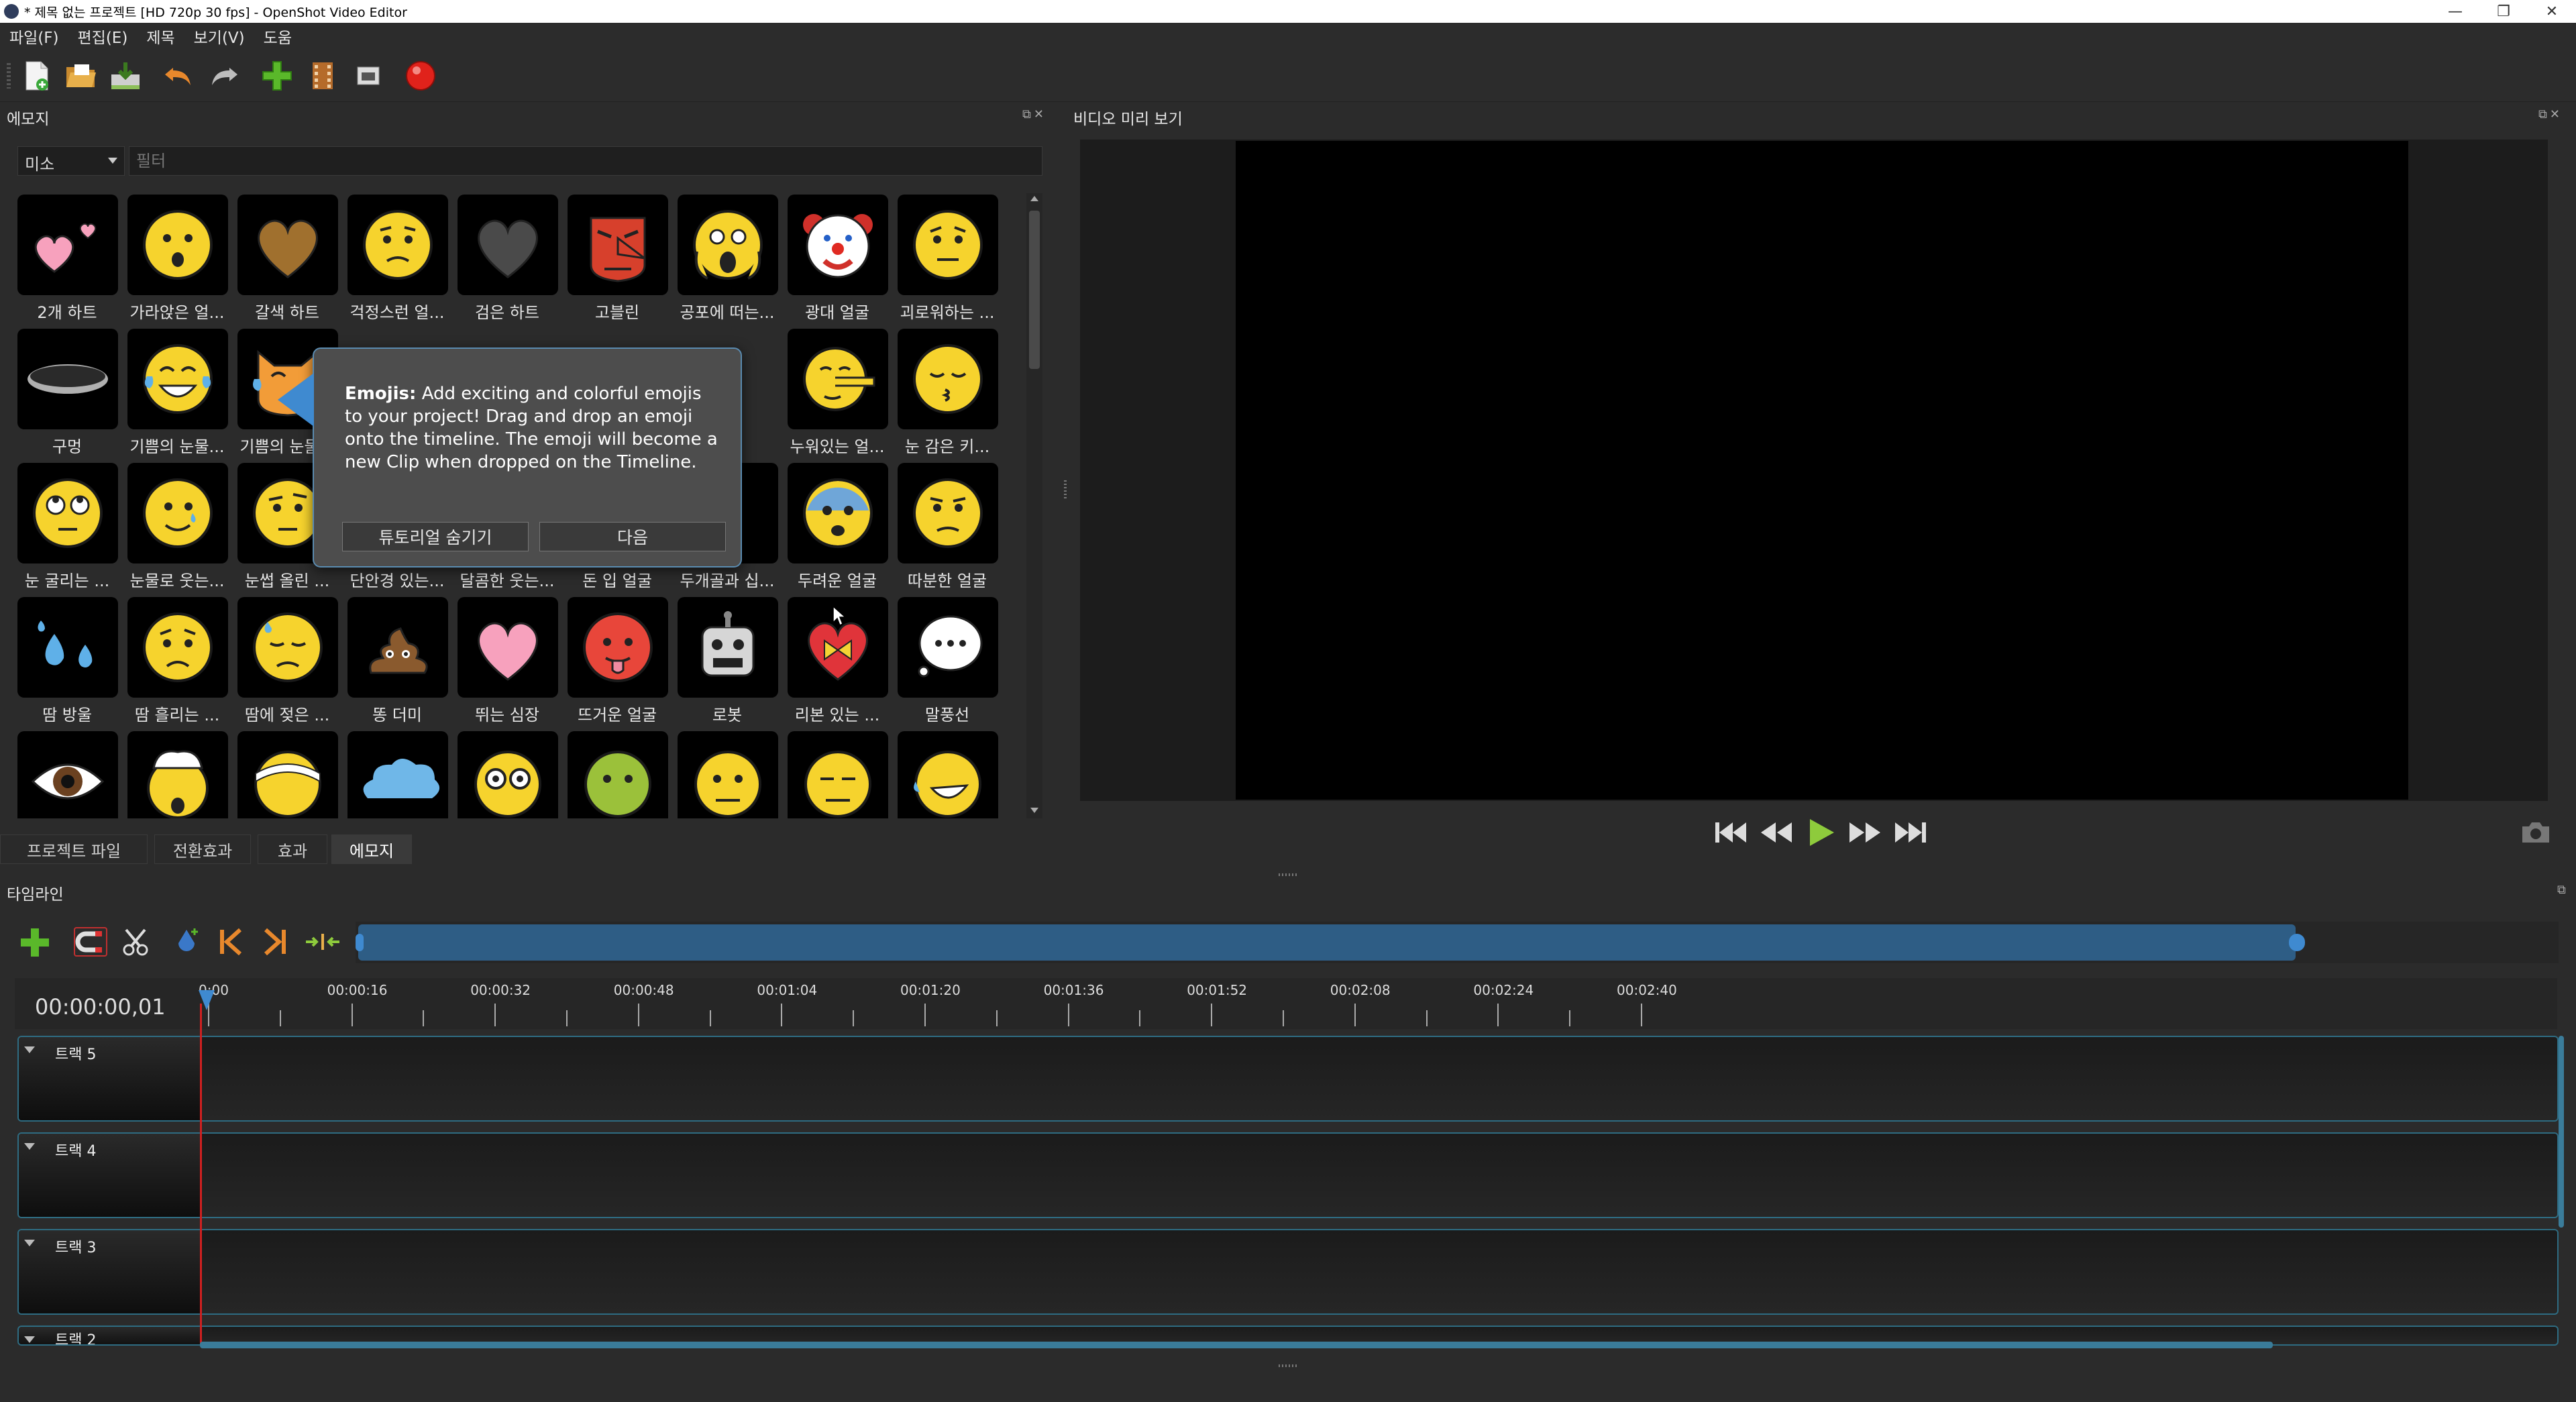 This screenshot has height=1402, width=2576. What do you see at coordinates (617, 774) in the screenshot?
I see `emoji-nauseated-face` at bounding box center [617, 774].